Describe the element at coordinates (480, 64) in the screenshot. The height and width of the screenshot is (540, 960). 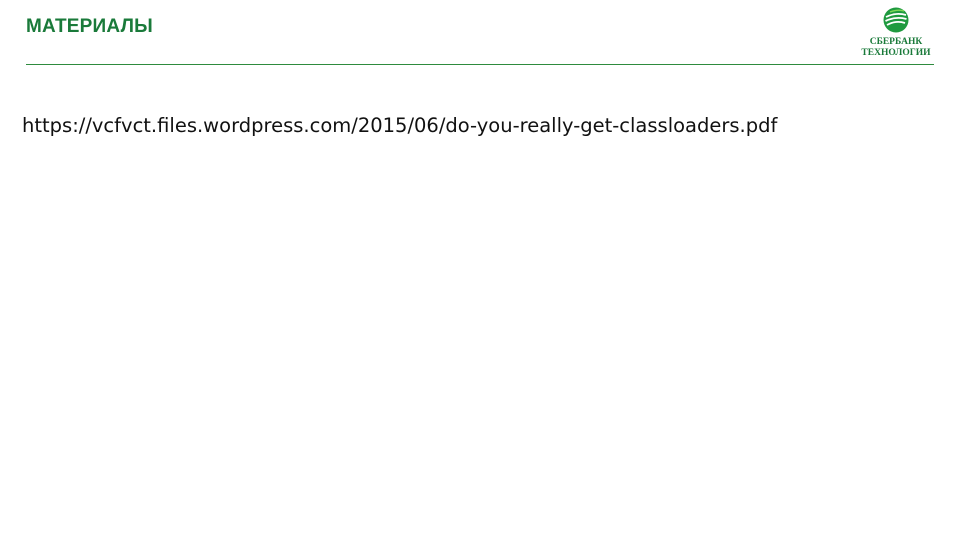
I see `header-divider` at that location.